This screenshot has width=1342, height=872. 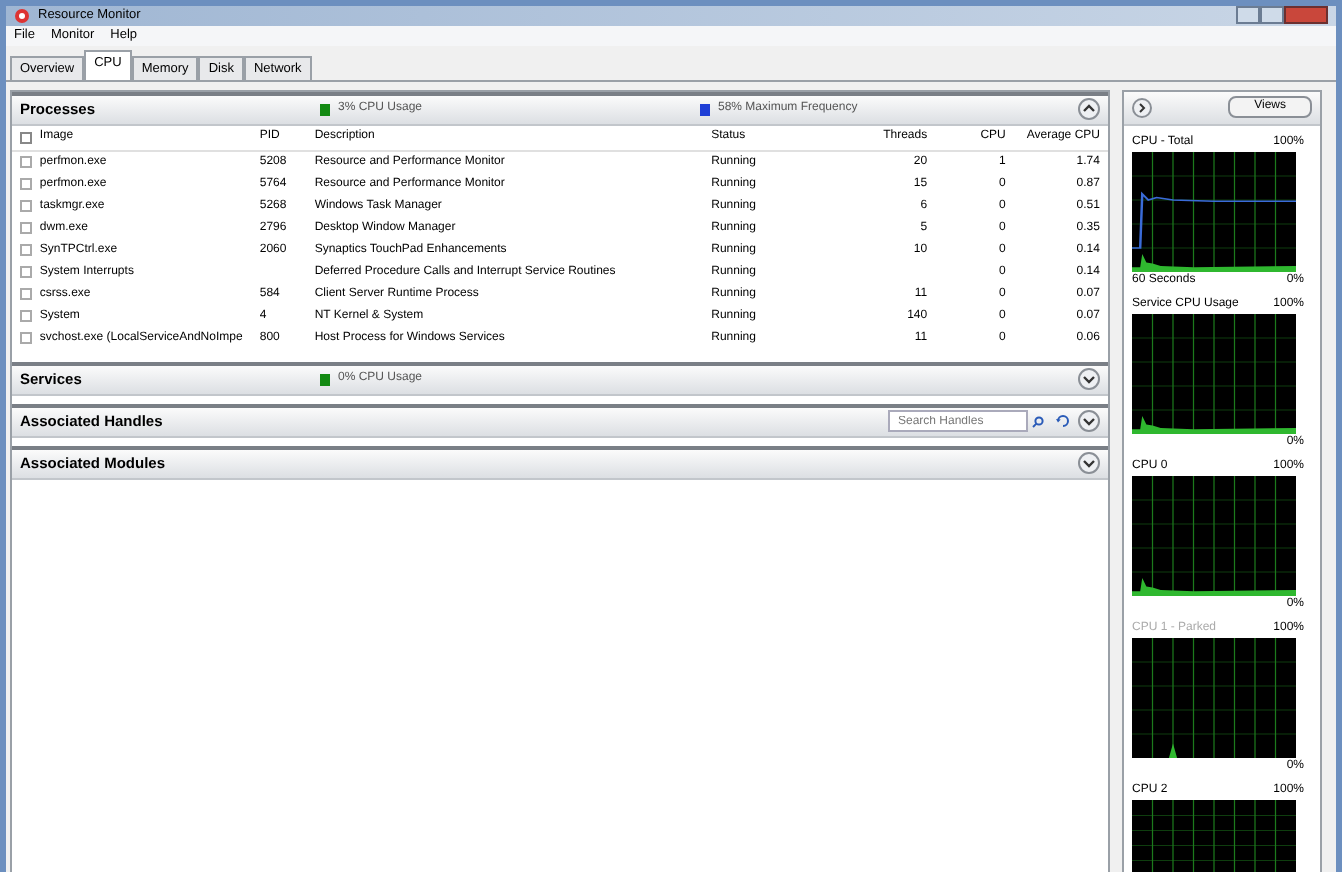 I want to click on search-icon, so click(x=1038, y=421).